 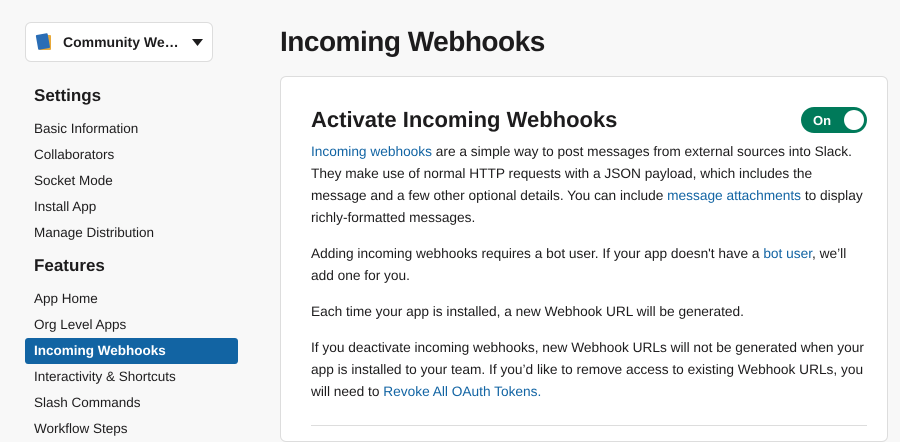 What do you see at coordinates (131, 299) in the screenshot?
I see `sidebar-item: App Home` at bounding box center [131, 299].